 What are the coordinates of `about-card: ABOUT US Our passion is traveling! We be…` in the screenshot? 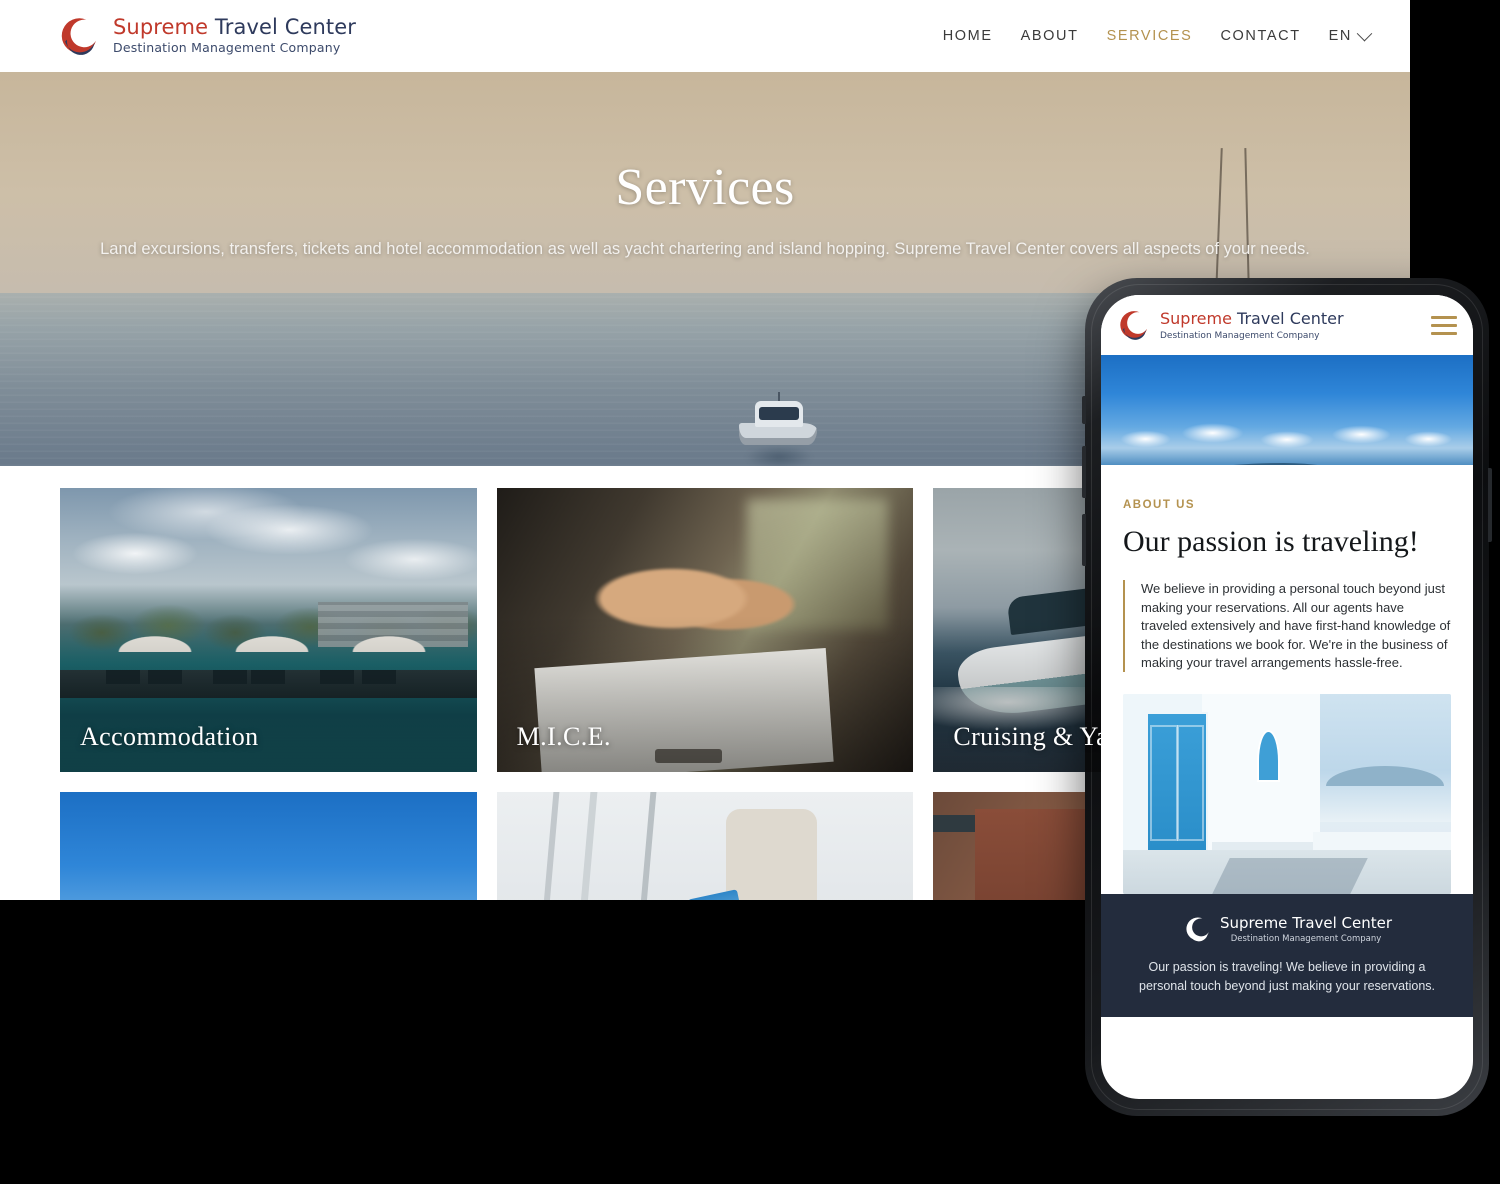 It's located at (1287, 689).